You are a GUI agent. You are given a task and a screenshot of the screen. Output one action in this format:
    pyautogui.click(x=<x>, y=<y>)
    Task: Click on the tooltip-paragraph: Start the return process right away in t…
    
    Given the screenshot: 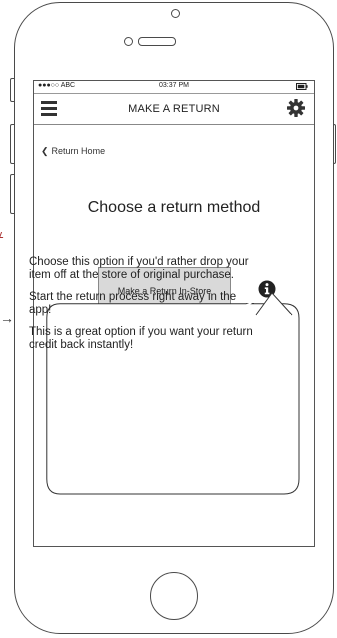 What is the action you would take?
    pyautogui.click(x=133, y=303)
    